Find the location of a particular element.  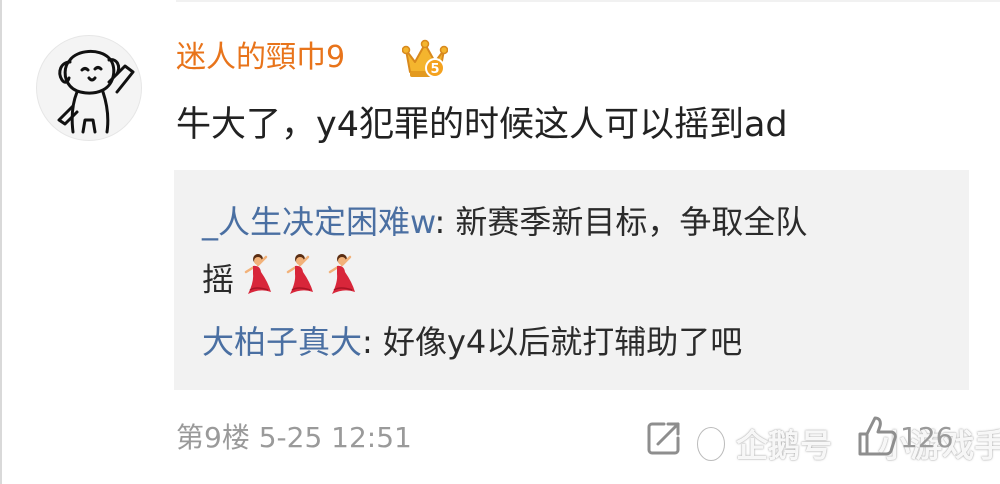

watermark: 企鹅号 小游戏手 is located at coordinates (847, 447).